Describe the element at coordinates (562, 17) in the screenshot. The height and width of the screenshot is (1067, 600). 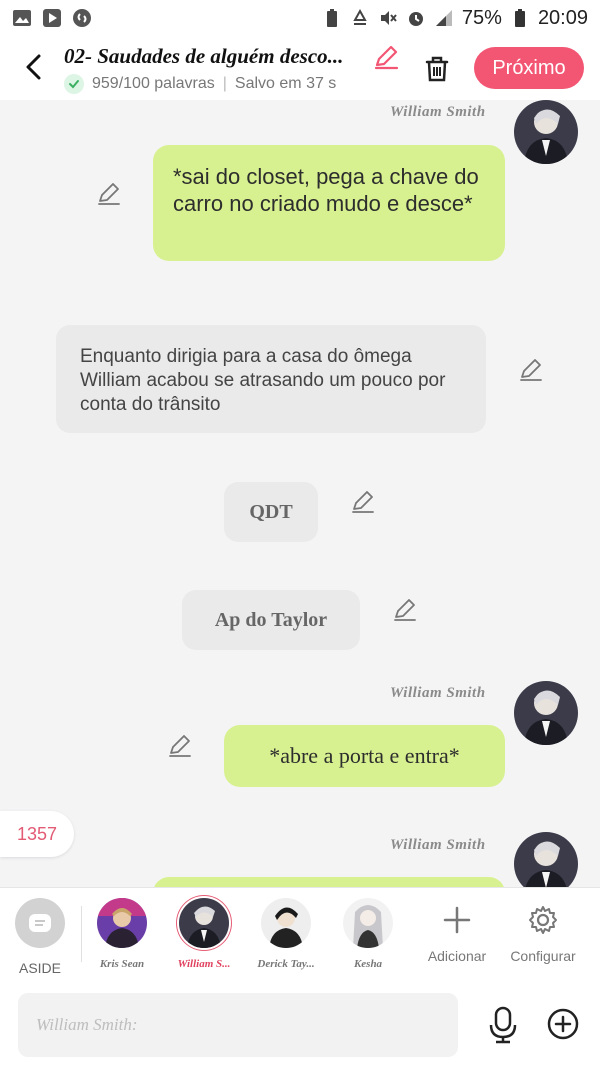
I see `clock: 20:09` at that location.